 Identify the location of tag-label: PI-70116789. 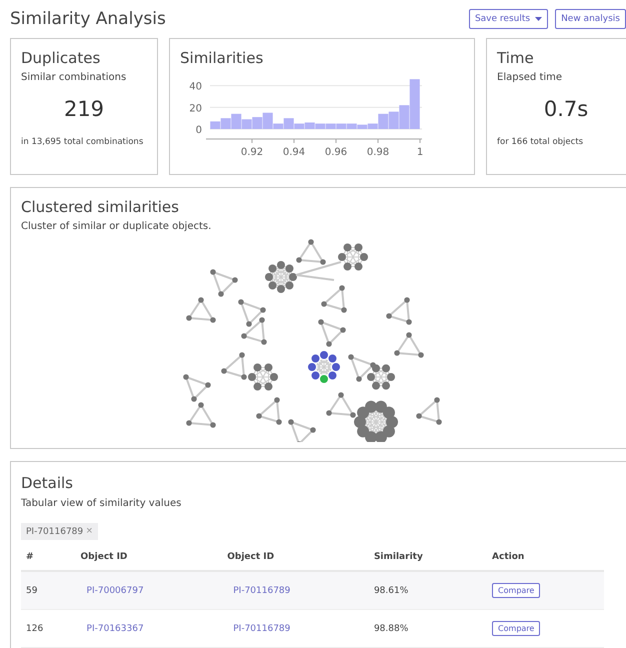
(55, 531).